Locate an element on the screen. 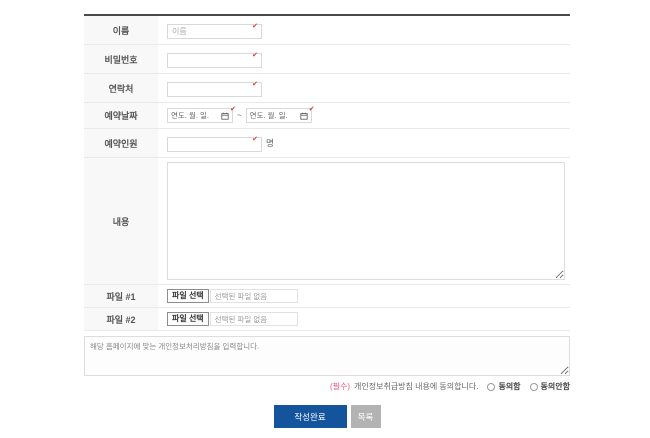 This screenshot has width=650, height=438. file2-select-button: 파일 선택 is located at coordinates (188, 319).